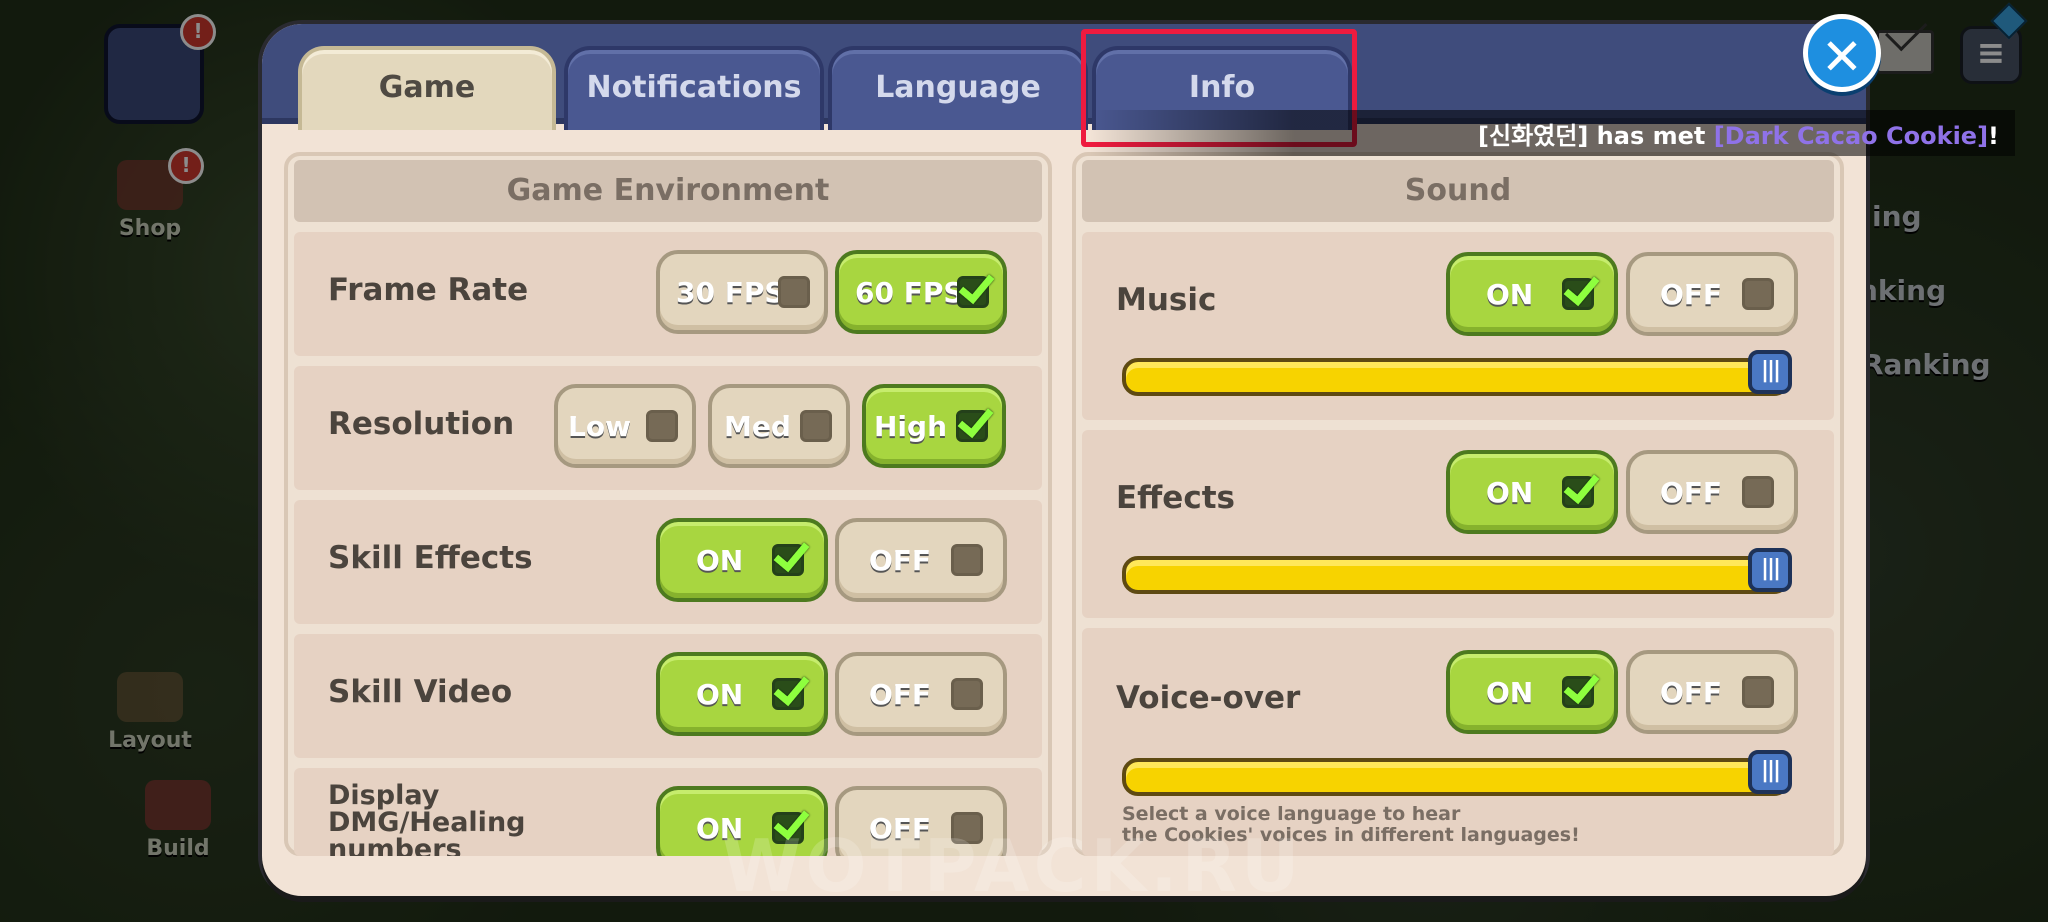  I want to click on tab-language: Language, so click(958, 88).